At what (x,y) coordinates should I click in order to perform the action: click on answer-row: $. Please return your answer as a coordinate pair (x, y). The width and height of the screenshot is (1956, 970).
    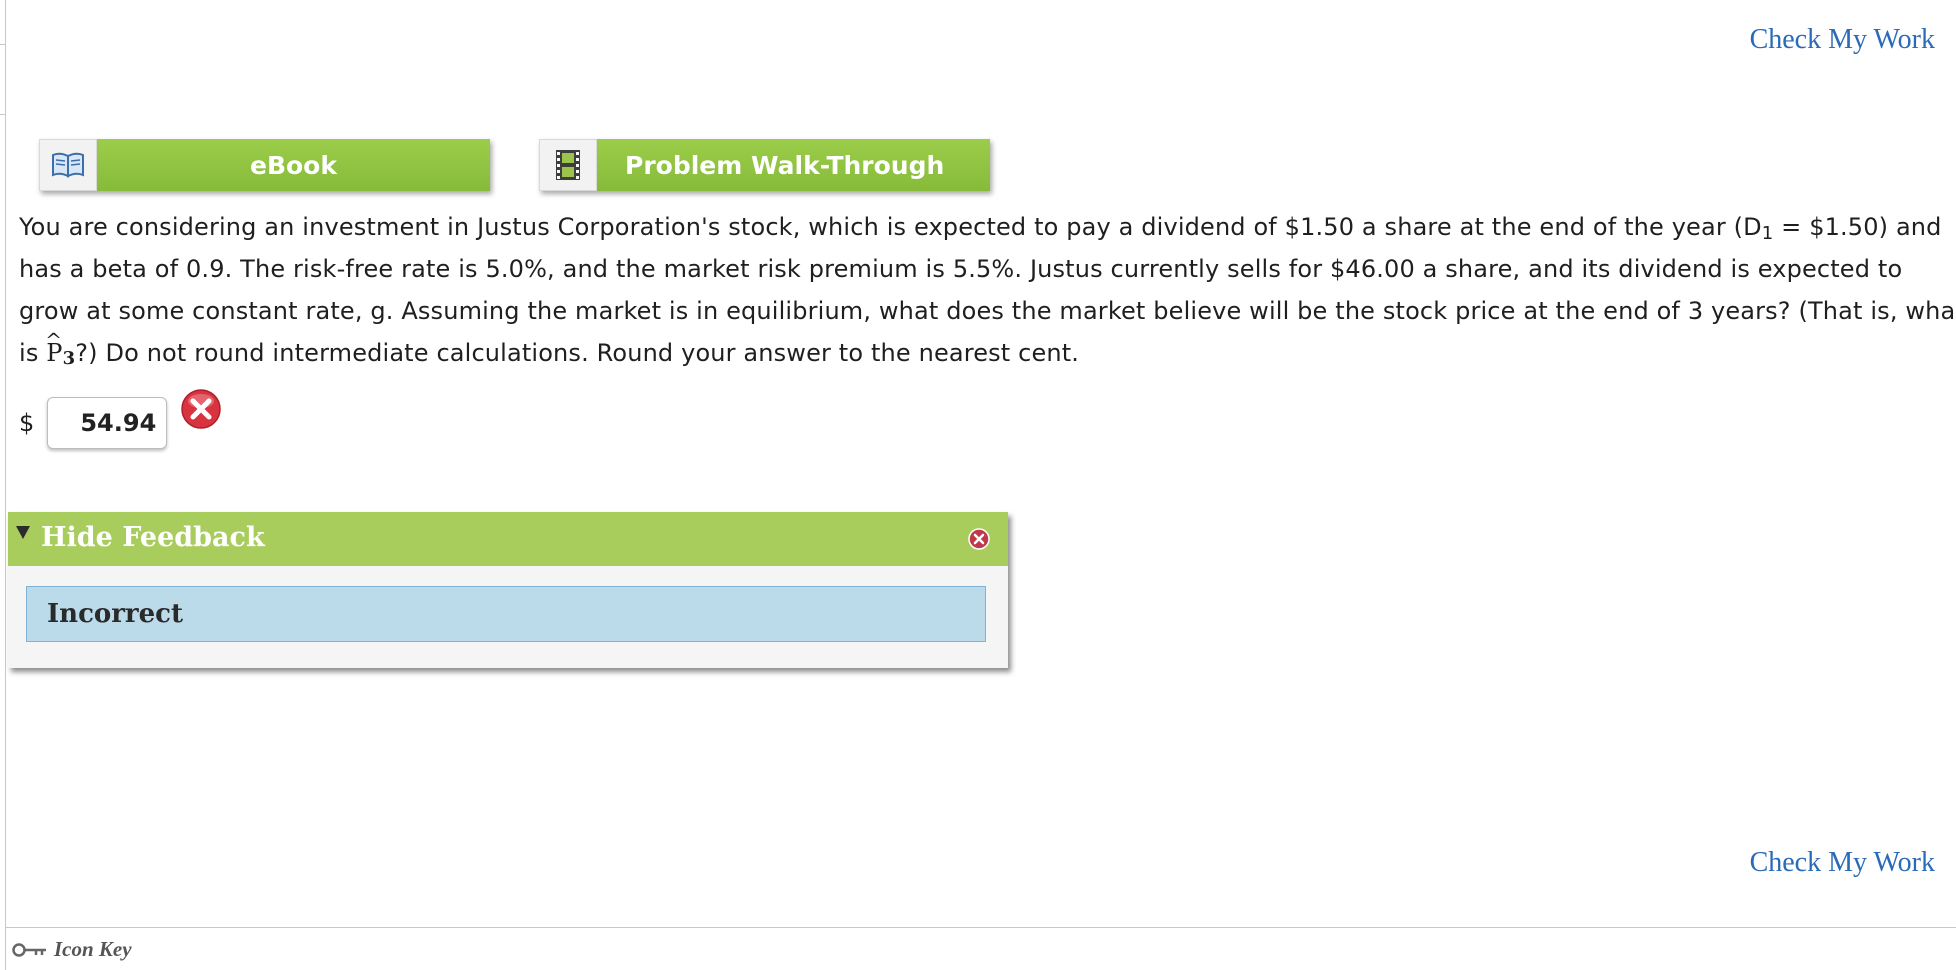
    Looking at the image, I should click on (120, 420).